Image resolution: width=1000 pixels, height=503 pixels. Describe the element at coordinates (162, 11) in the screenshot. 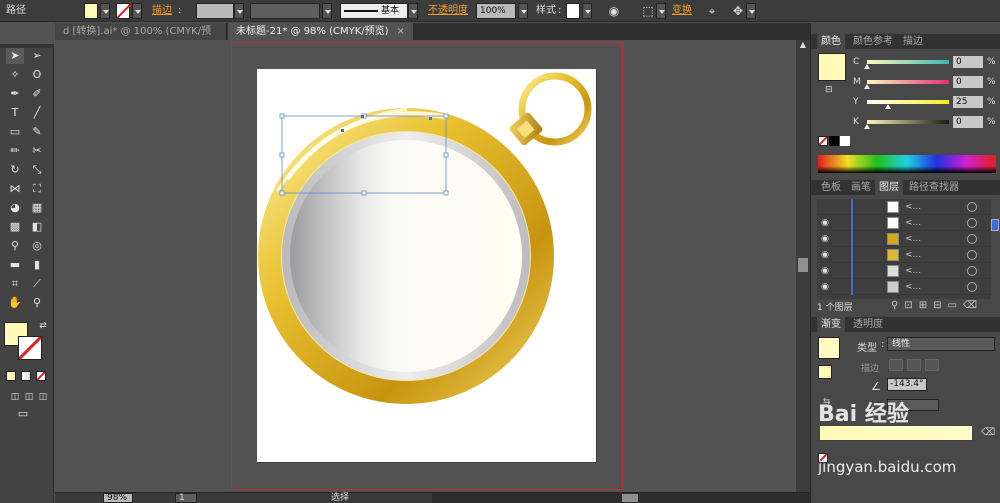

I see `stroke-label: 描边` at that location.